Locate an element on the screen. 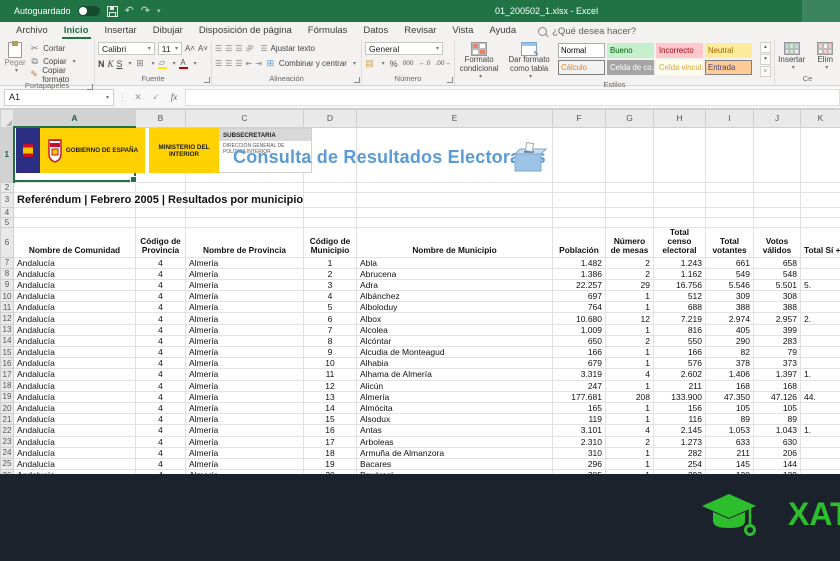 The image size is (840, 561). tab-ayuda: Ayuda is located at coordinates (502, 31).